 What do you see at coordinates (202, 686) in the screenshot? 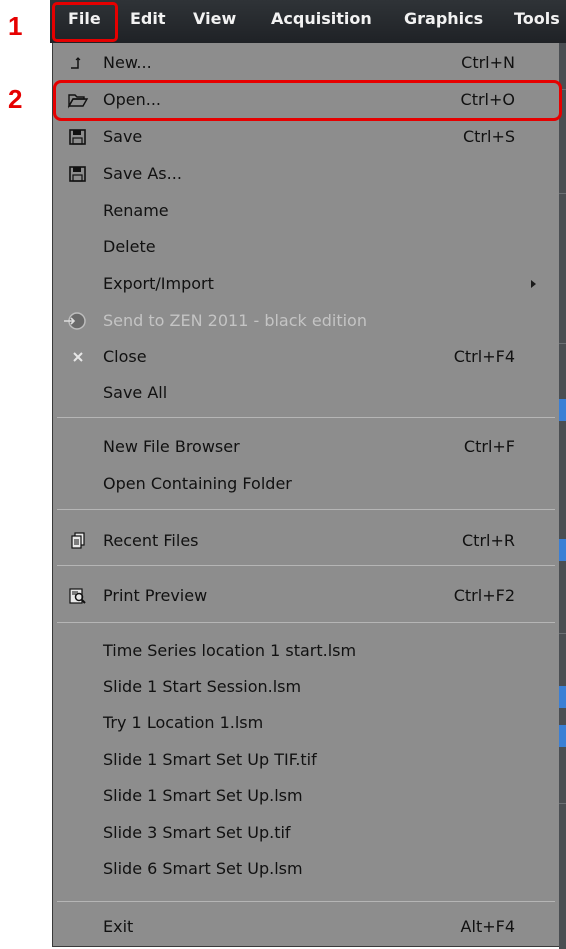
I see `recent-file-label: Slide 1 Start Session.lsm` at bounding box center [202, 686].